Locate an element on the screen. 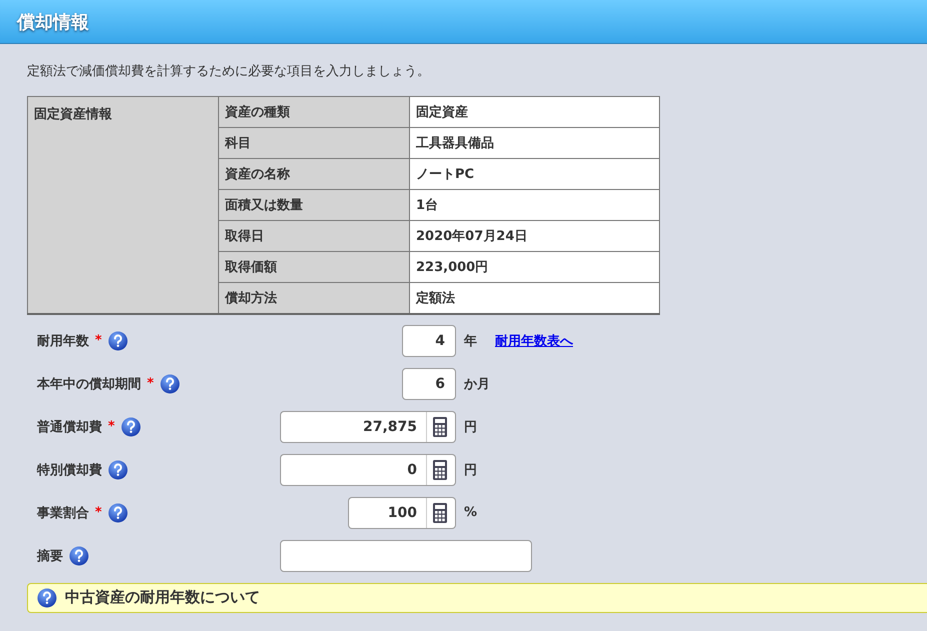 The image size is (927, 631). input-field: 4 is located at coordinates (429, 340).